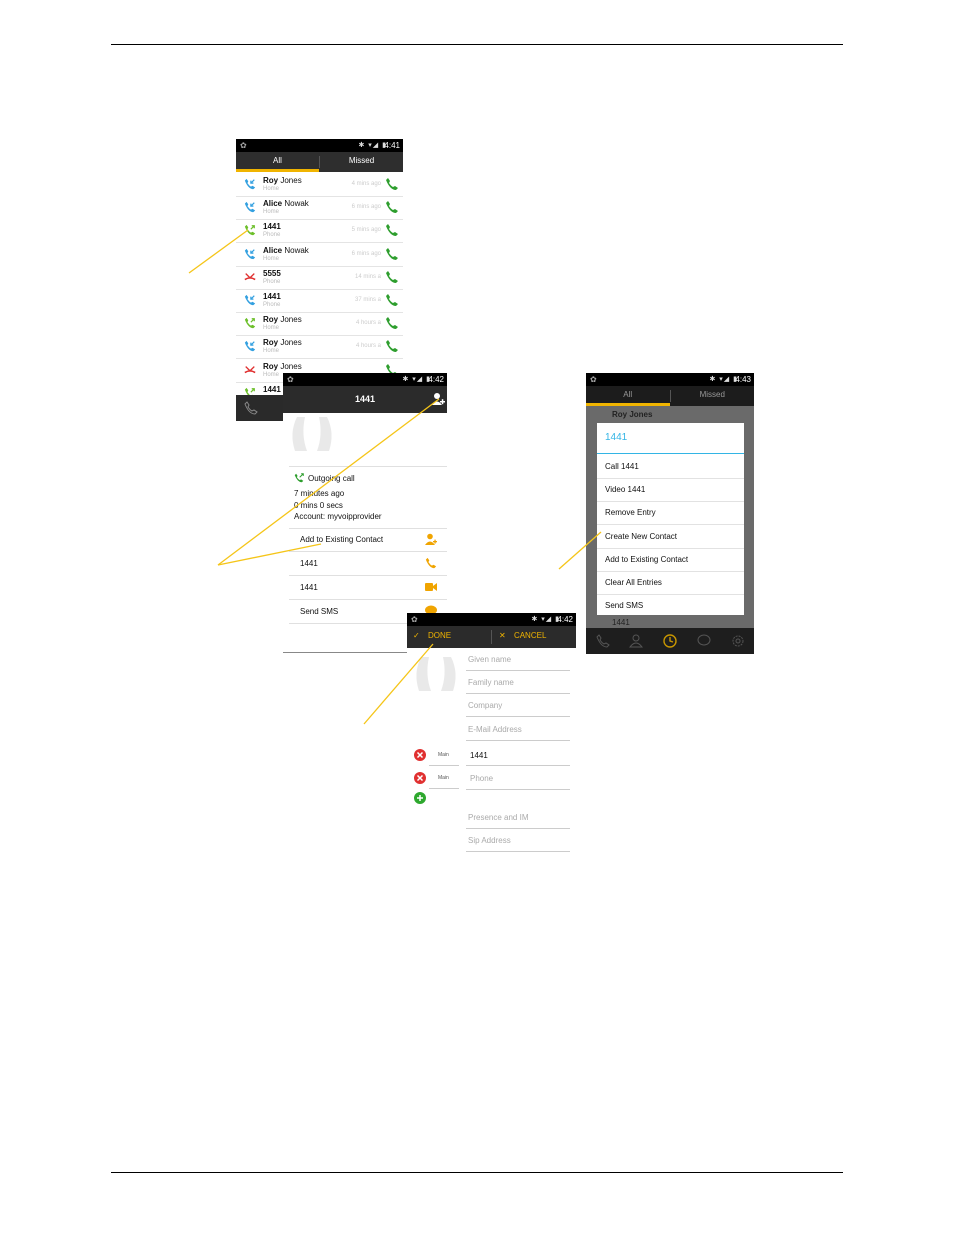  What do you see at coordinates (580, 550) in the screenshot?
I see `callout-line-create-new` at bounding box center [580, 550].